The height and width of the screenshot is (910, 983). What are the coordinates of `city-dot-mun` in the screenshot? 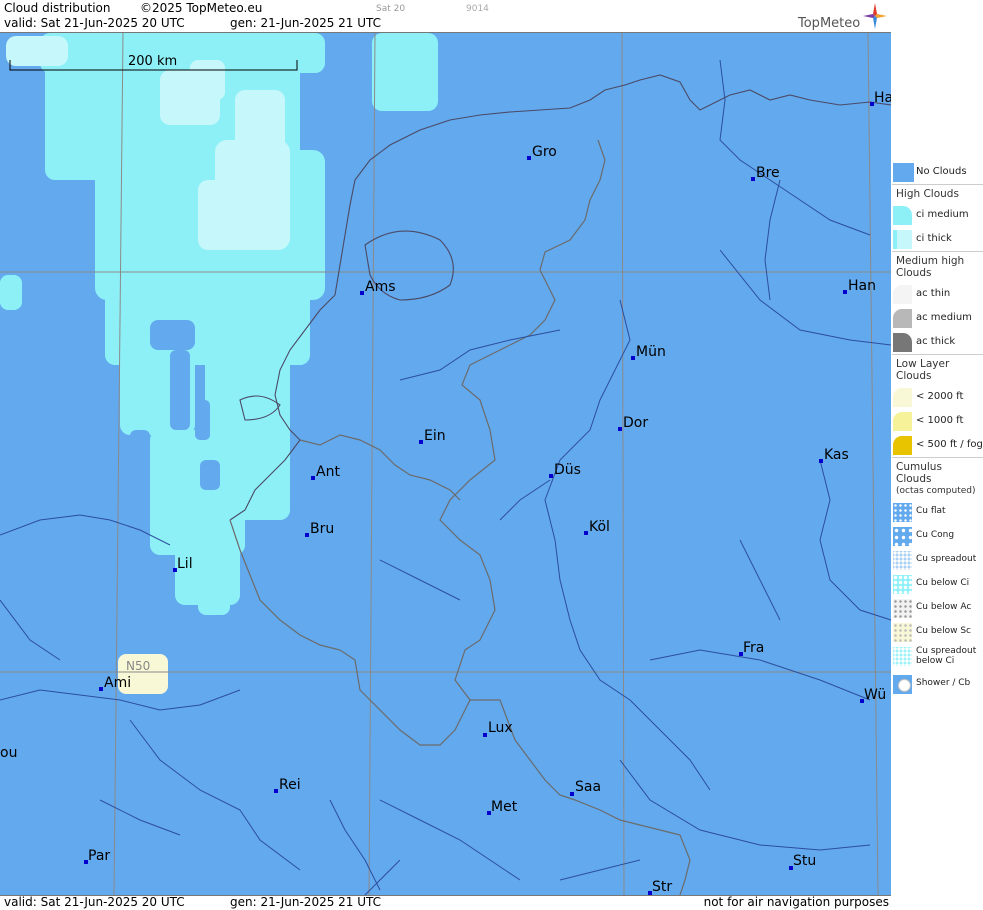 It's located at (633, 358).